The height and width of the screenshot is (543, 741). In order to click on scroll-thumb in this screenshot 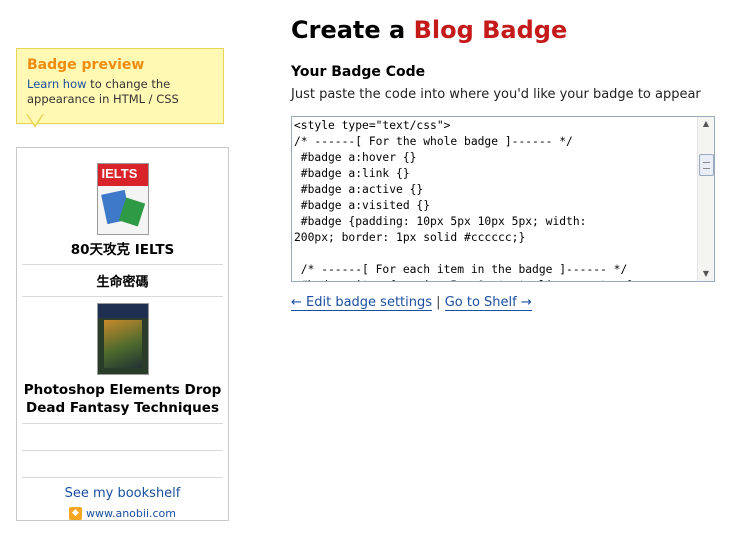, I will do `click(706, 165)`.